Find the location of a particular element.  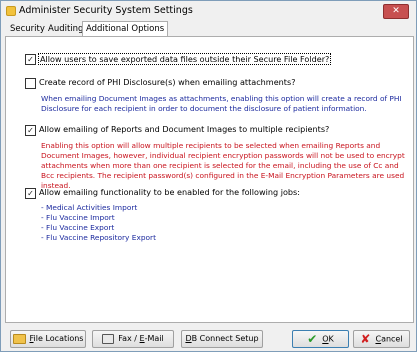

tab-additional-options: Additional Options is located at coordinates (125, 28).